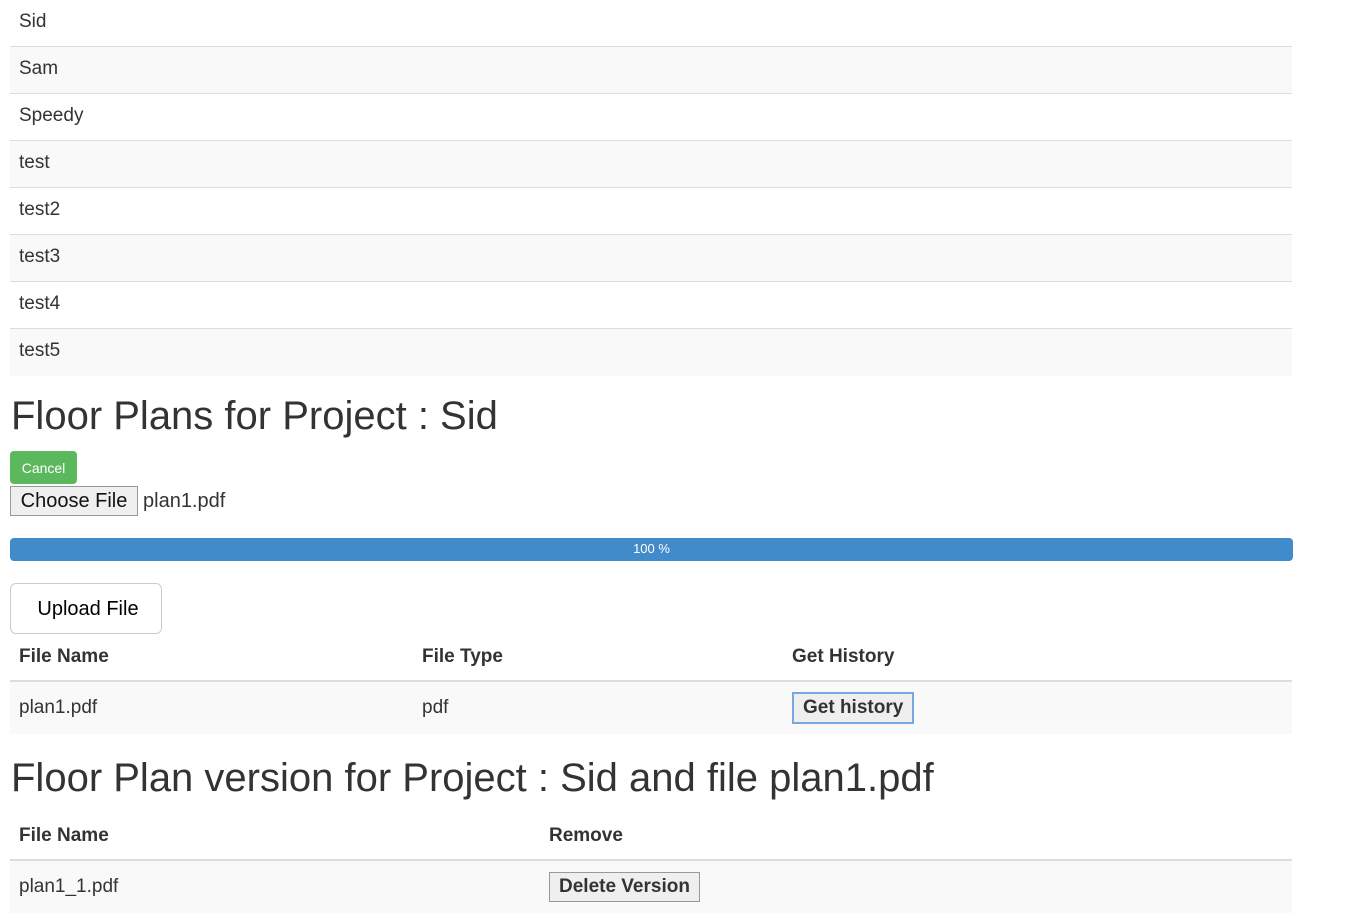  What do you see at coordinates (651, 70) in the screenshot?
I see `project-row: Sam` at bounding box center [651, 70].